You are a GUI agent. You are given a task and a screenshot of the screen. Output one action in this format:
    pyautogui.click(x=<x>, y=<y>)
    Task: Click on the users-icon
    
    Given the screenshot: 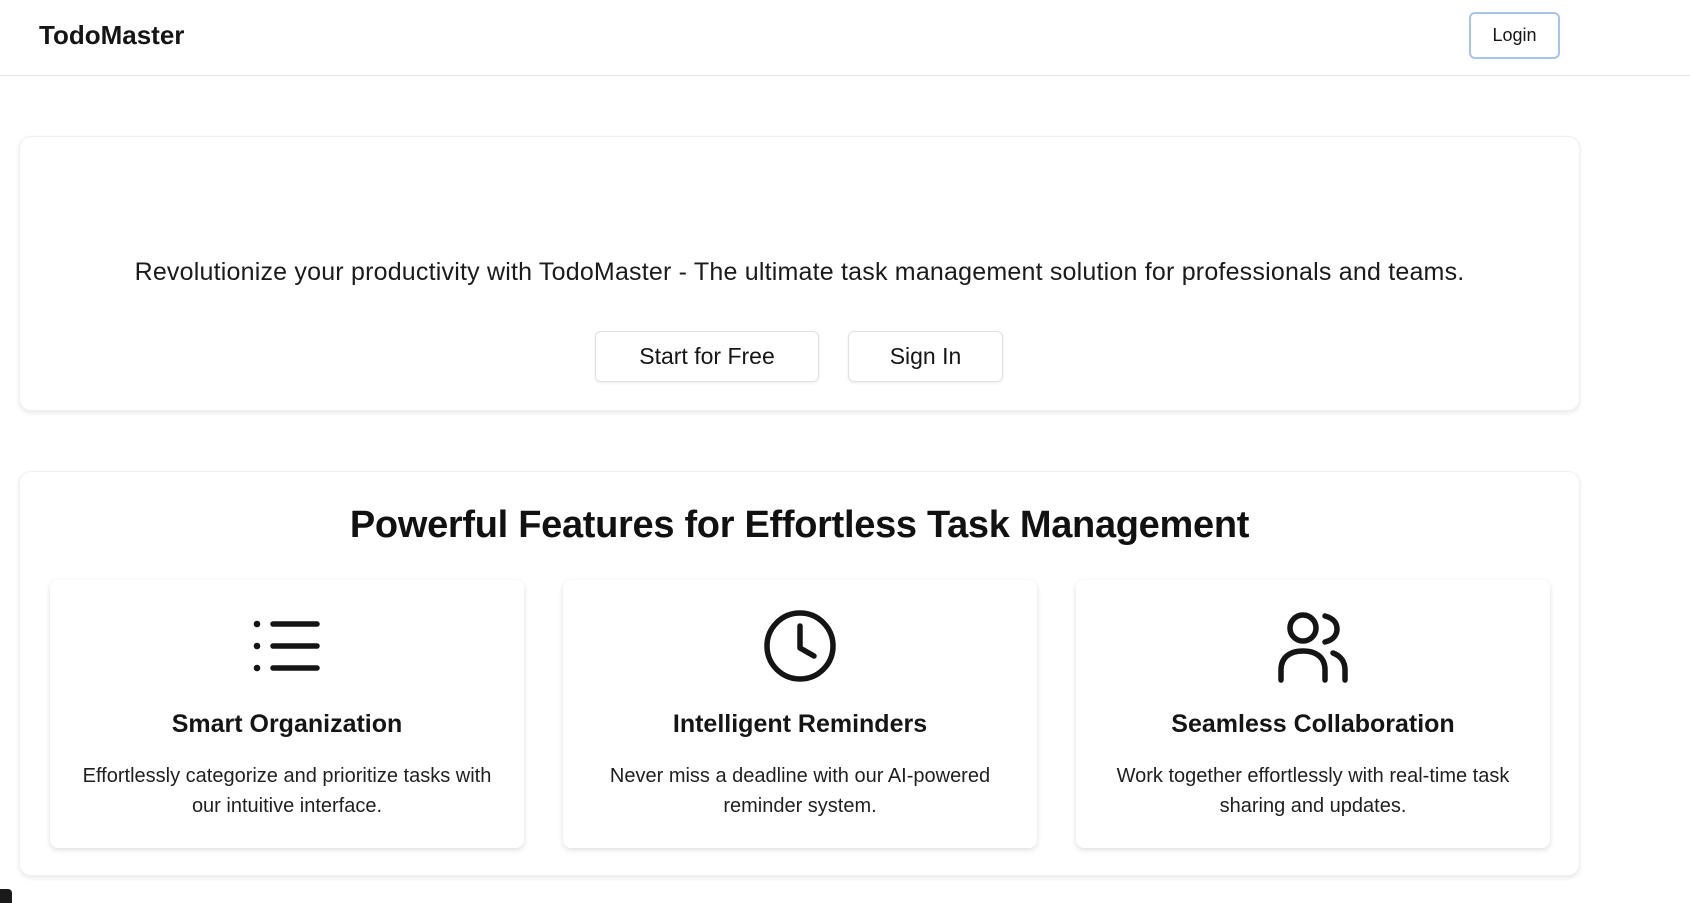 What is the action you would take?
    pyautogui.click(x=1313, y=647)
    